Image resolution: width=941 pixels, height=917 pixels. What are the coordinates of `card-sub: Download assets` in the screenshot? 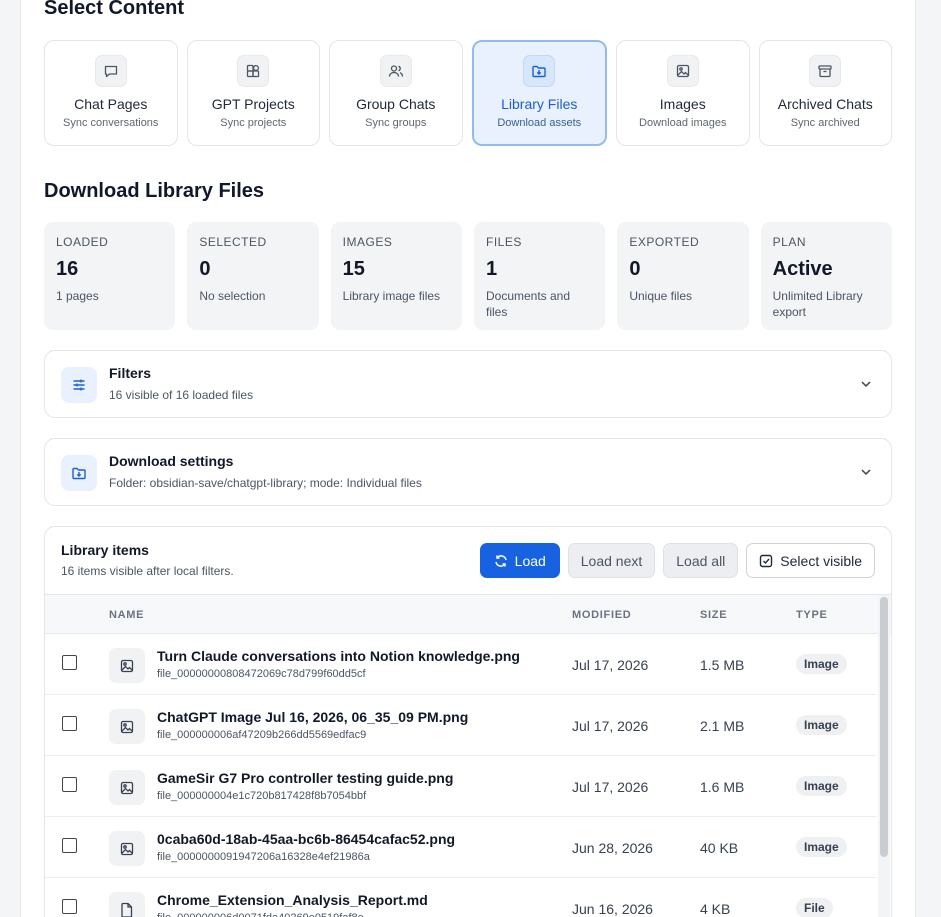 It's located at (539, 123).